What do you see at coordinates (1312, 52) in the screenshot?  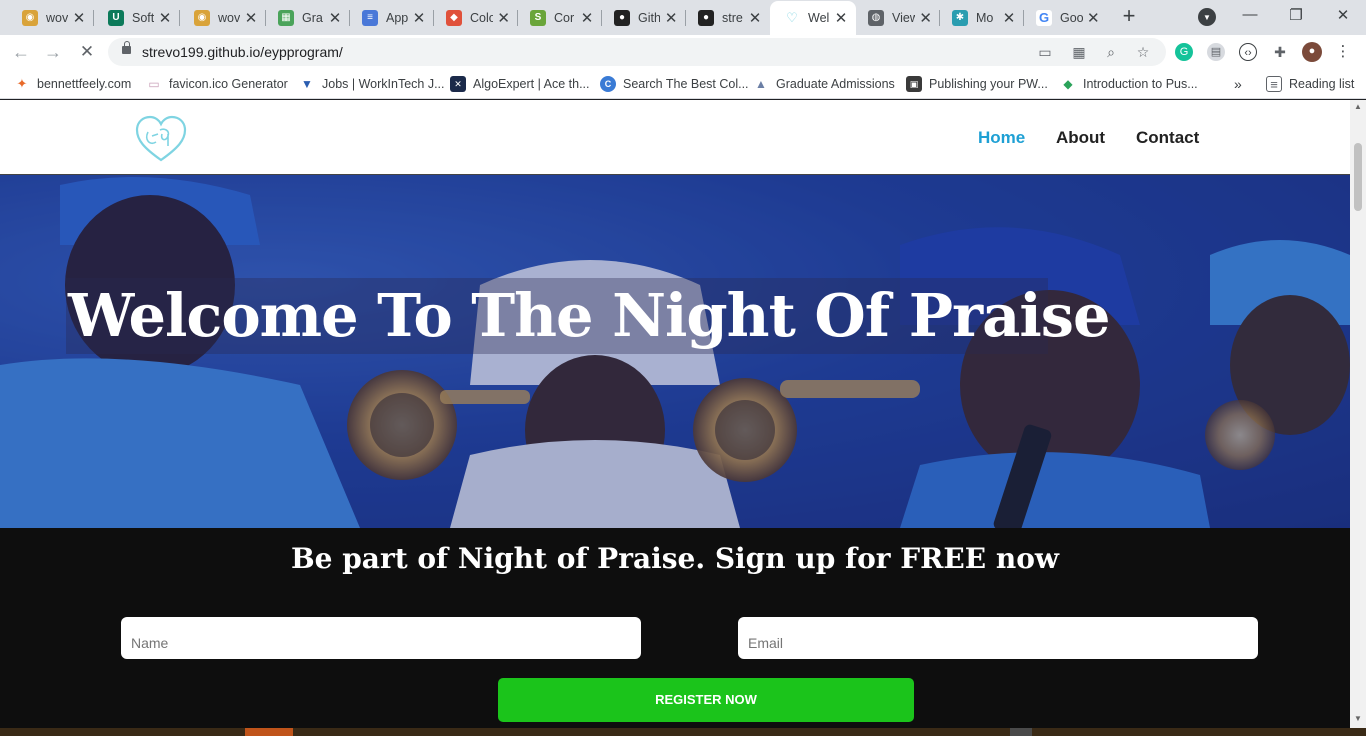 I see `avatar: ●` at bounding box center [1312, 52].